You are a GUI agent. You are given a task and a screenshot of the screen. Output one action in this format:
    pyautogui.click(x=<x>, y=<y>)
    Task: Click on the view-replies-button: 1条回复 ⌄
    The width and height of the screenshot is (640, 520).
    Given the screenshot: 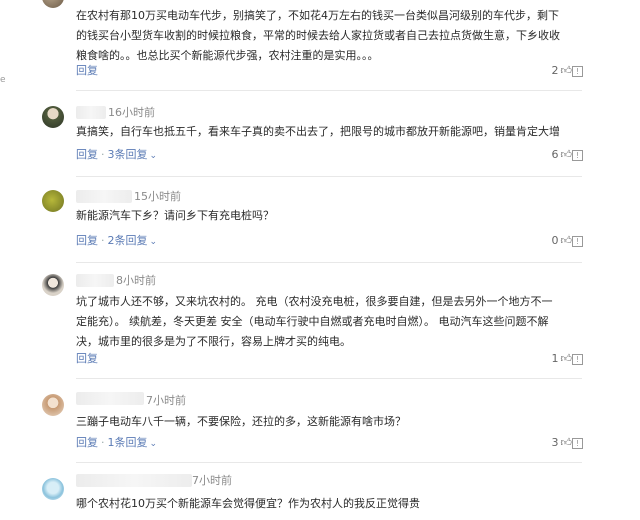 What is the action you would take?
    pyautogui.click(x=133, y=442)
    